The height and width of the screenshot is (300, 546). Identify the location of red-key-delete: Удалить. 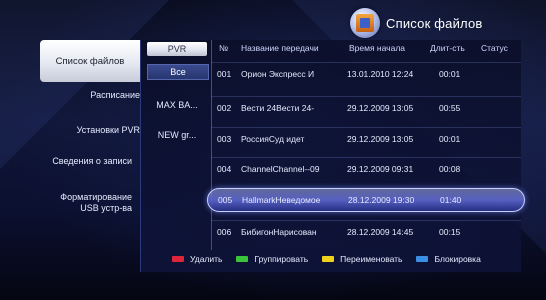
(197, 259).